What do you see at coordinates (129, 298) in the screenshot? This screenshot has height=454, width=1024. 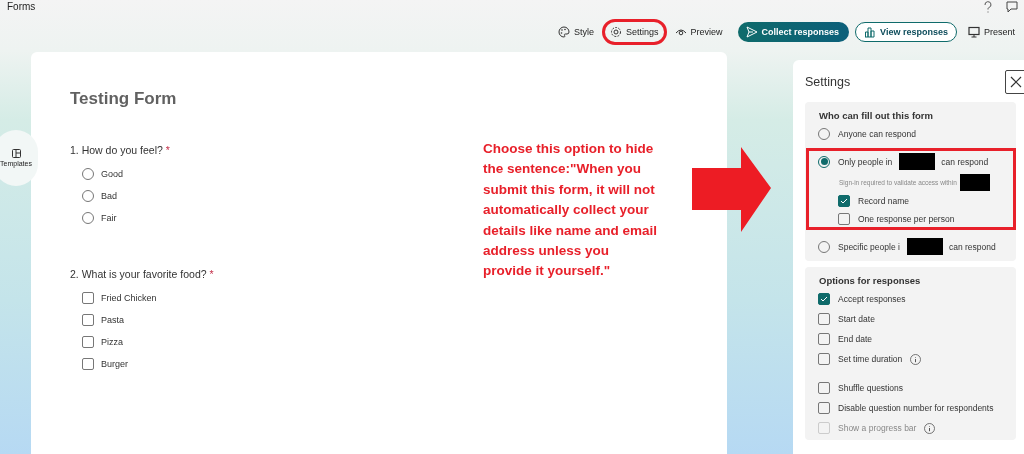 I see `option-label: Fried Chicken` at bounding box center [129, 298].